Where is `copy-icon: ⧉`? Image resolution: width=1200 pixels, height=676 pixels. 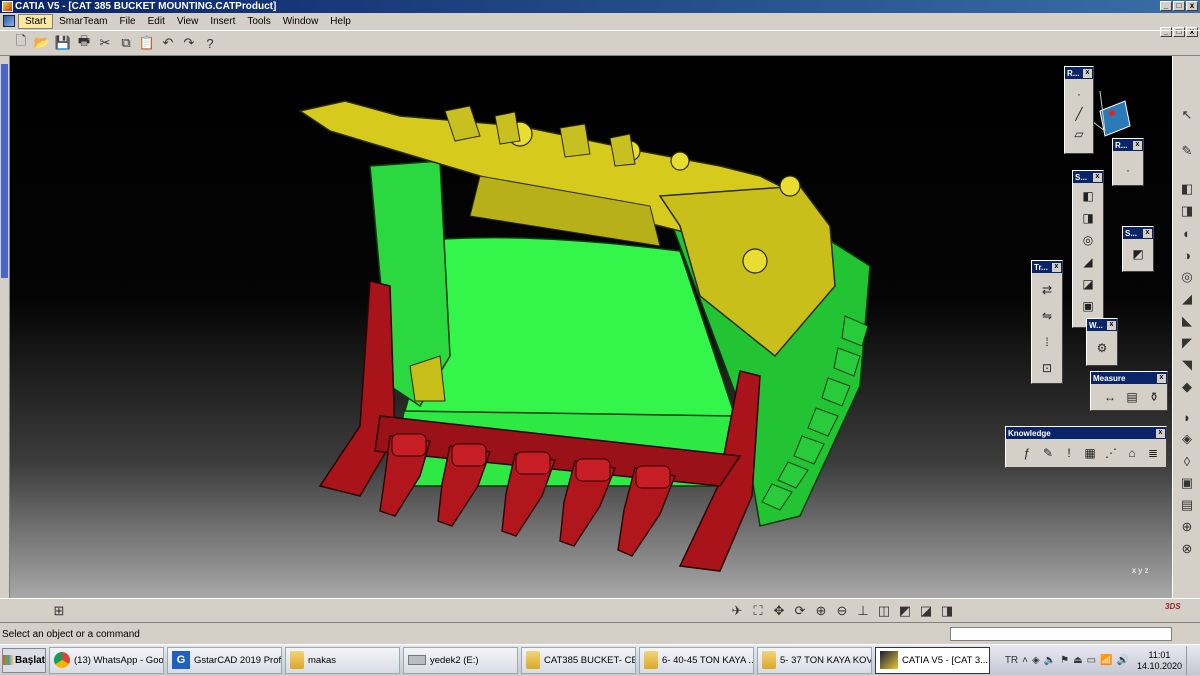 copy-icon: ⧉ is located at coordinates (126, 43).